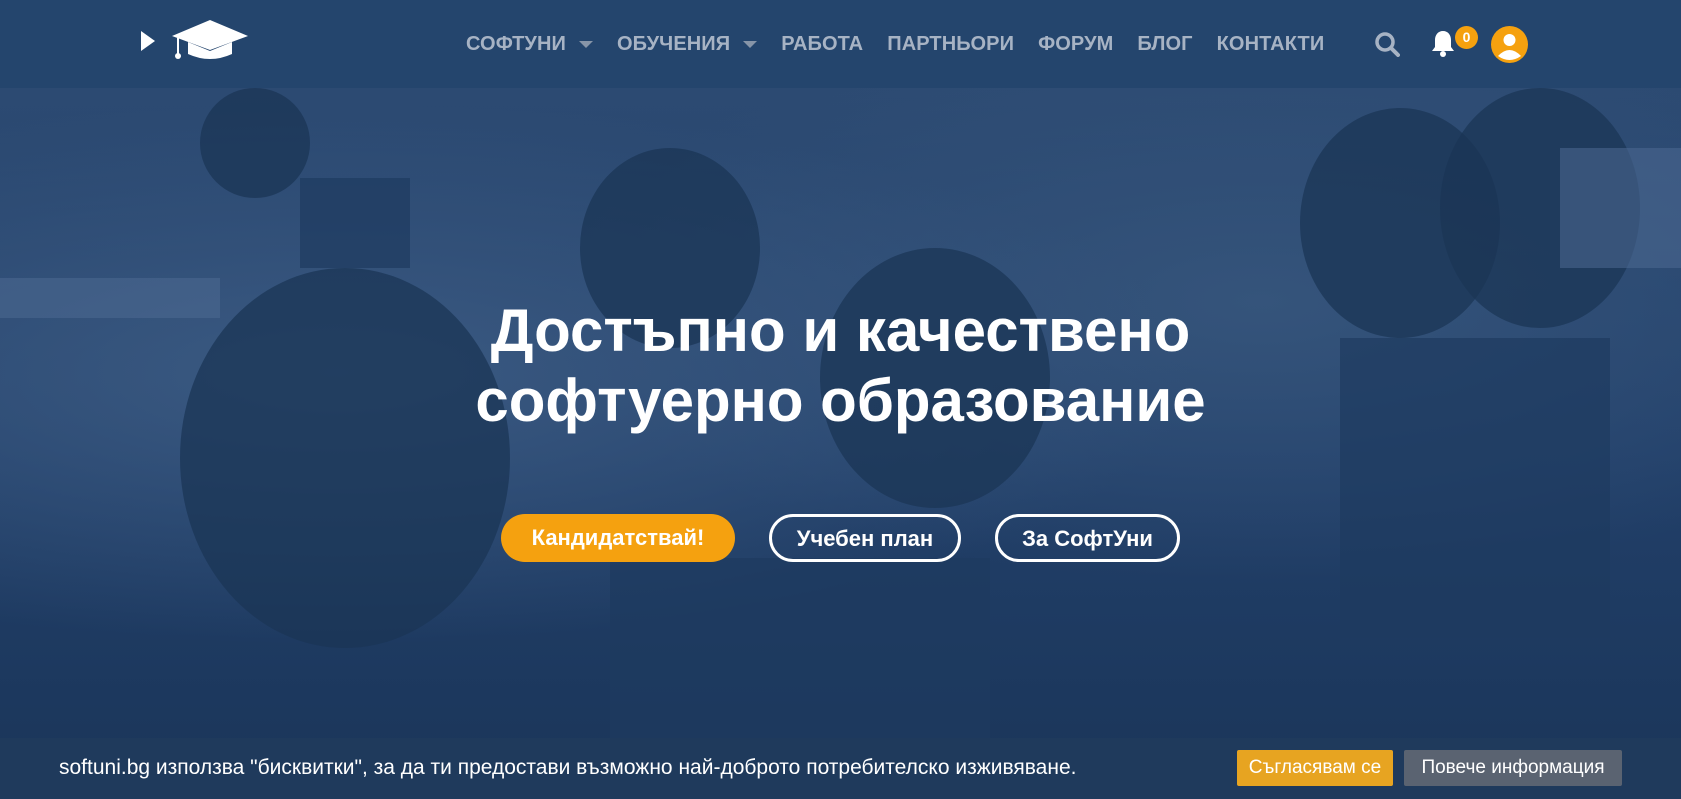 The height and width of the screenshot is (799, 1681). What do you see at coordinates (1620, 208) in the screenshot?
I see `hero-bg-desk` at bounding box center [1620, 208].